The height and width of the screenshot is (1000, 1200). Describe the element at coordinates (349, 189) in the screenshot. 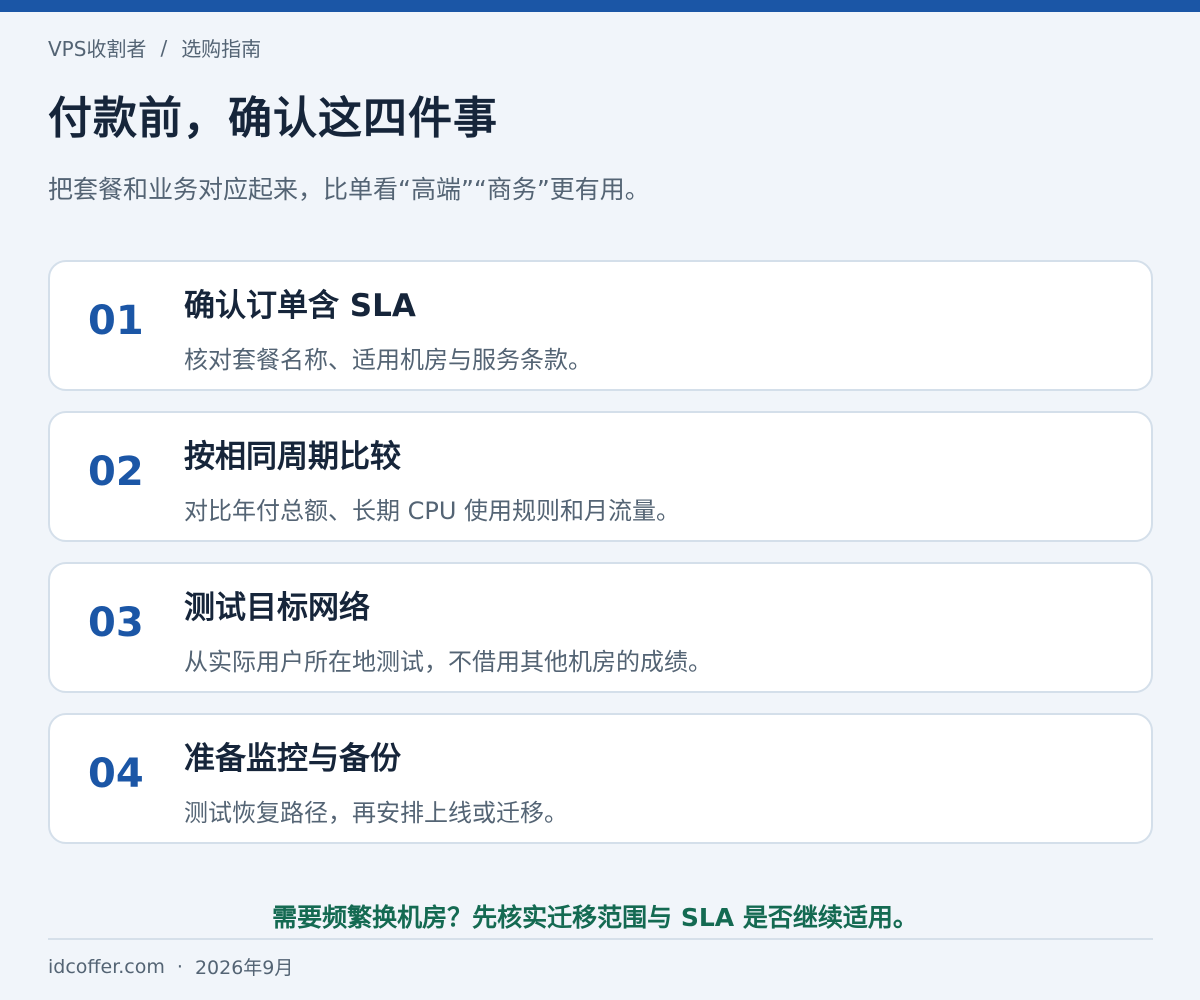

I see `page-subtitle: 把套餐和业务对应起来，比单看“高端”“商务”更有用。` at that location.